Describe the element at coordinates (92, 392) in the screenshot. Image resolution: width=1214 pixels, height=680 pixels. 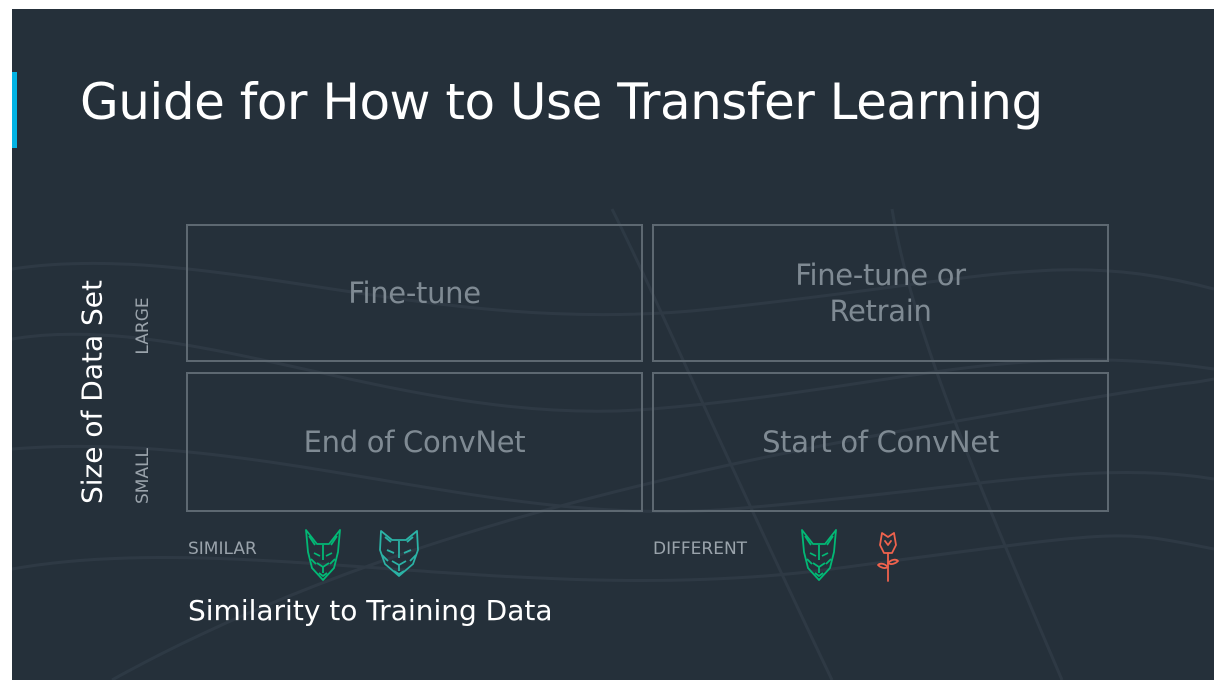
I see `y-axis-label: Size of Data Set` at that location.